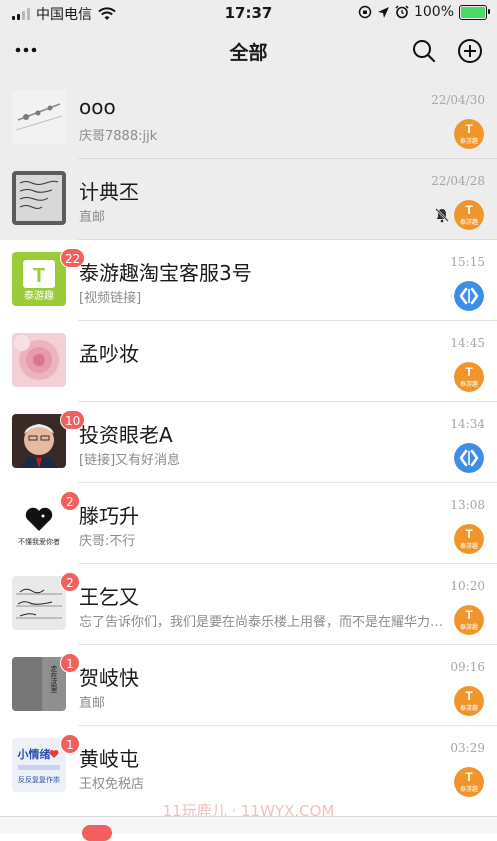 This screenshot has height=841, width=497. What do you see at coordinates (126, 435) in the screenshot?
I see `chat-name: 投资眼老A` at bounding box center [126, 435].